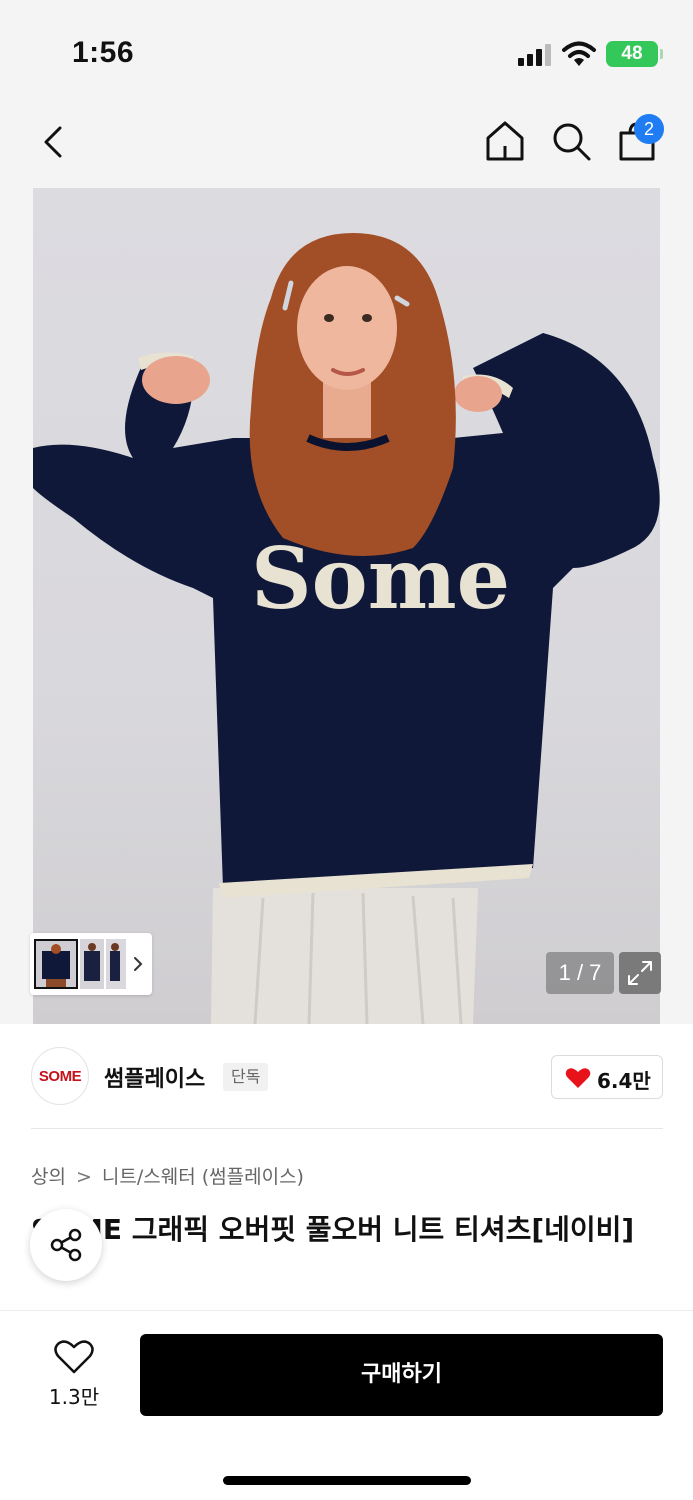  Describe the element at coordinates (347, 1480) in the screenshot. I see `home-indicator` at that location.